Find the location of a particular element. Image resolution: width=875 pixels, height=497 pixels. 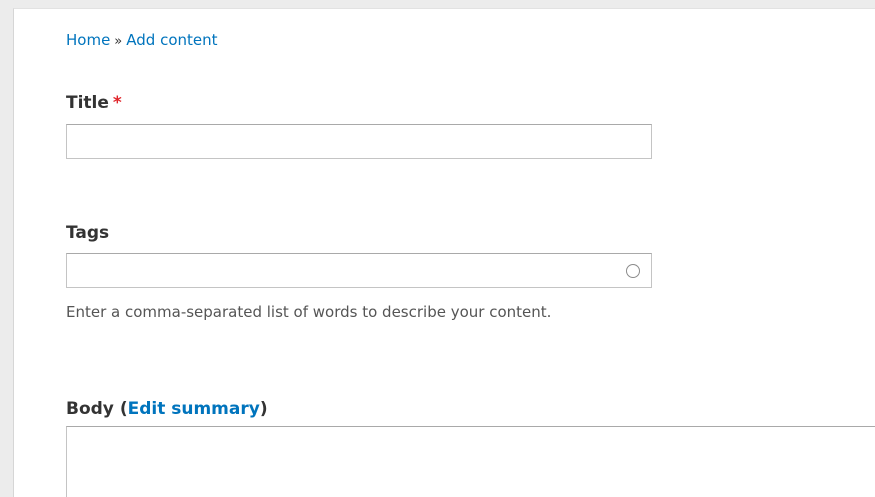

breadcrumb-add-content-link: Add content is located at coordinates (171, 40).